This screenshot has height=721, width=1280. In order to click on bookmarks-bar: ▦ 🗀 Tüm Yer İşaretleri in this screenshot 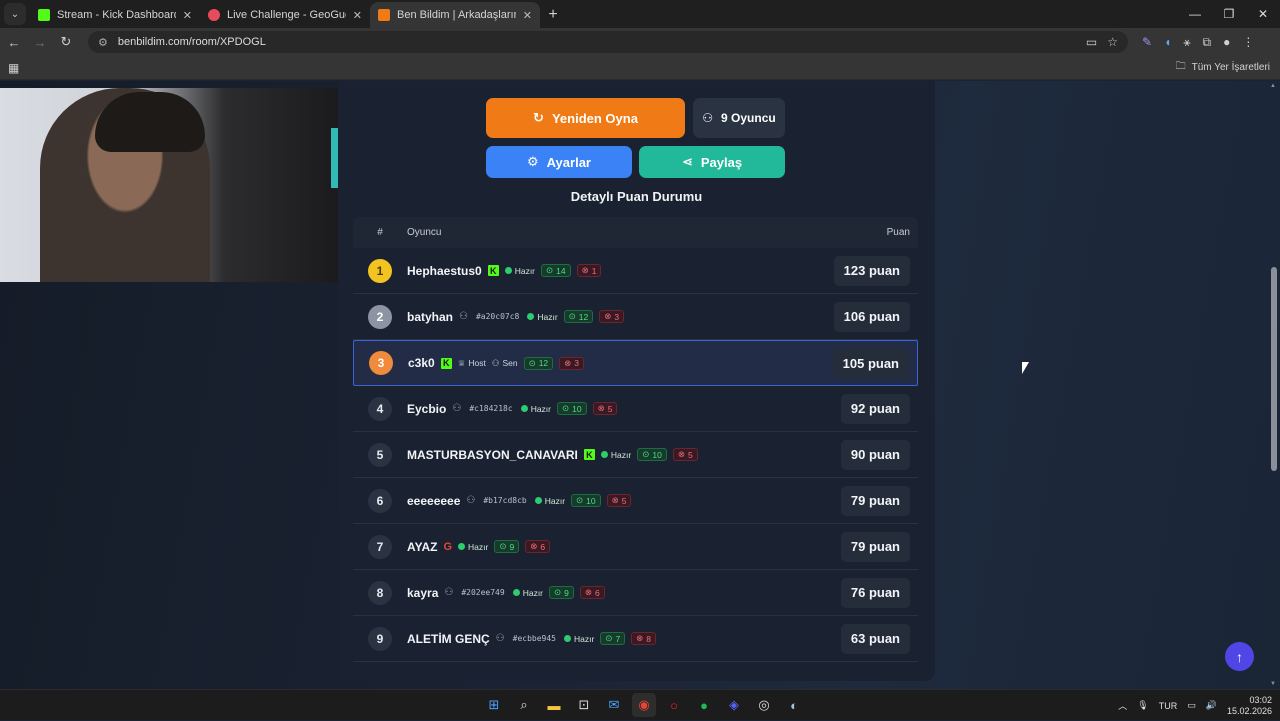, I will do `click(640, 68)`.